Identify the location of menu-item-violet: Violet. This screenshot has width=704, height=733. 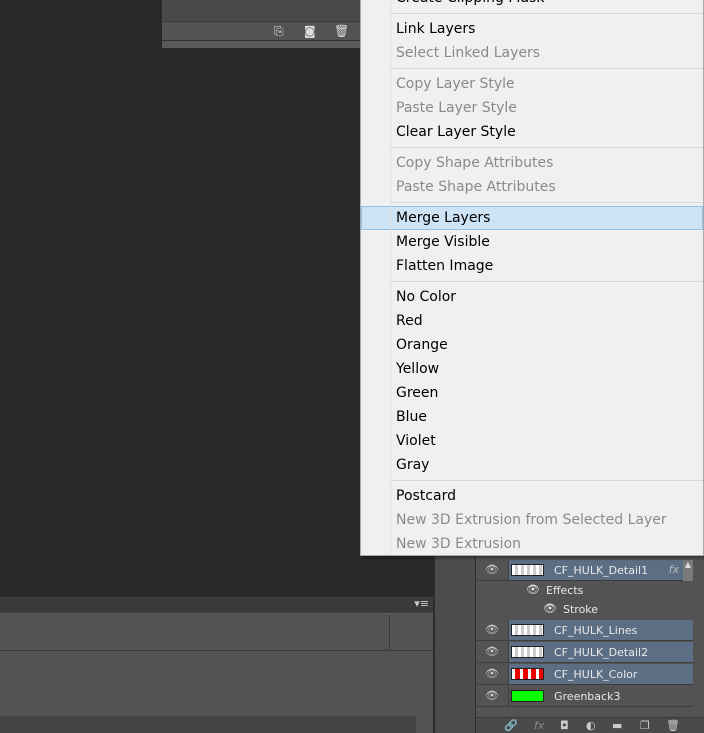
(532, 441).